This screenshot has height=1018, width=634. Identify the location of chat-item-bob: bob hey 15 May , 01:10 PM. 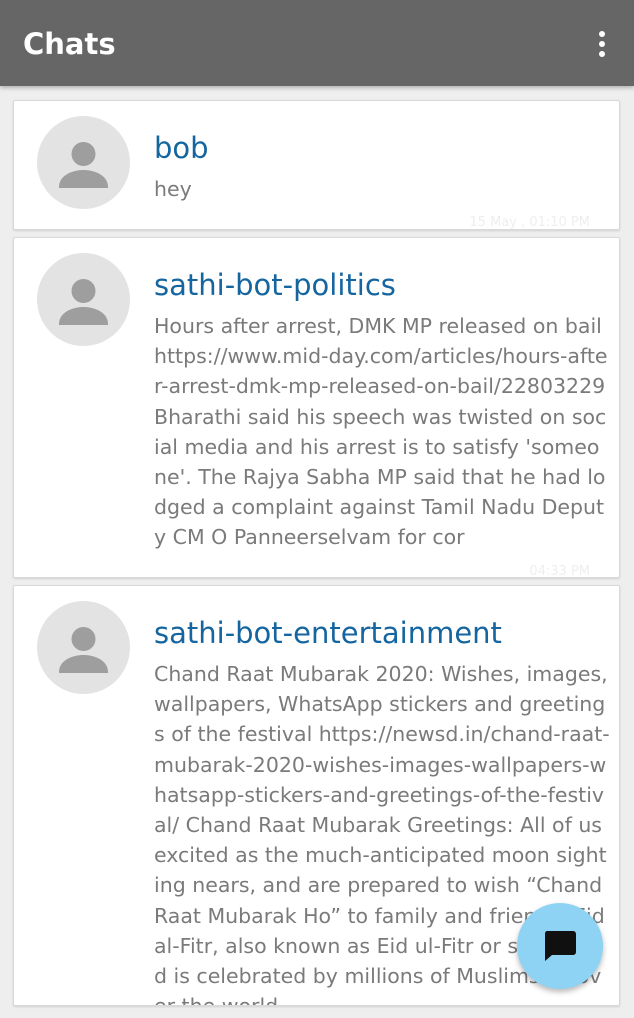
(316, 165).